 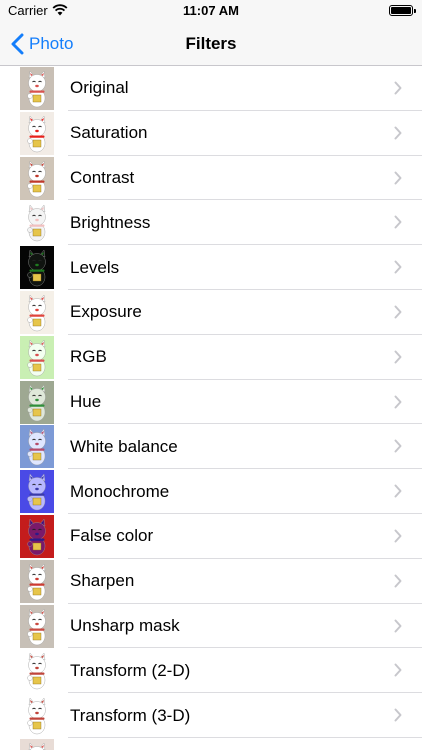 I want to click on filter-row: Hue, so click(x=211, y=402).